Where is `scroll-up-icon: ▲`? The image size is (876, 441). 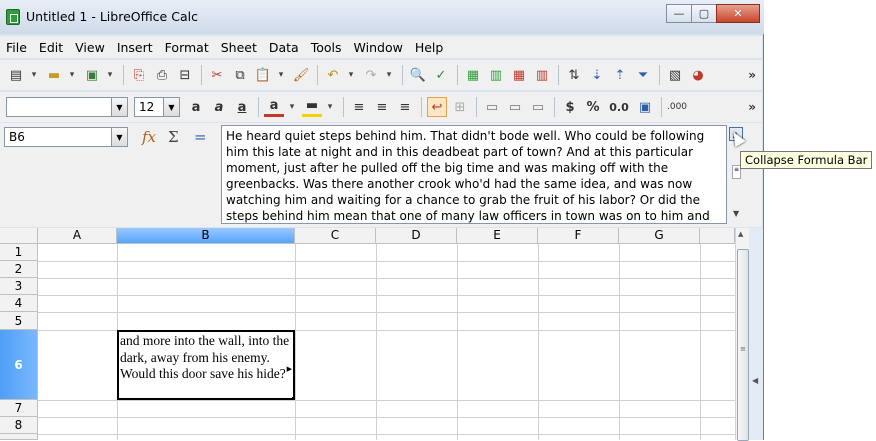 scroll-up-icon: ▲ is located at coordinates (740, 234).